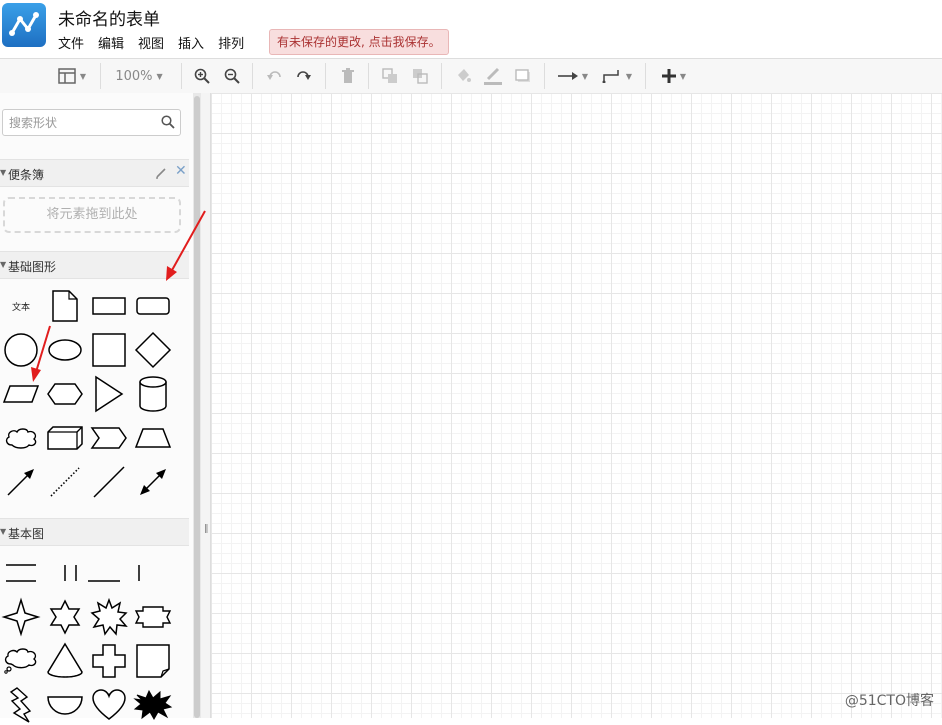 The width and height of the screenshot is (942, 725). What do you see at coordinates (84, 122) in the screenshot?
I see `search-input` at bounding box center [84, 122].